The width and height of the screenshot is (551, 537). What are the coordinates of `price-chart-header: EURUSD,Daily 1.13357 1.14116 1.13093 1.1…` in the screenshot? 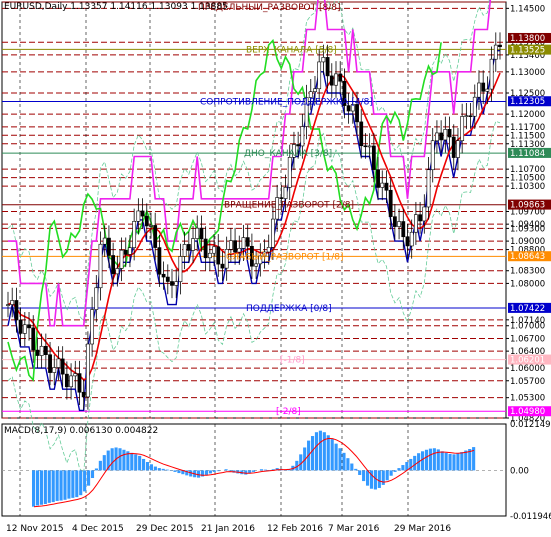 It's located at (116, 7).